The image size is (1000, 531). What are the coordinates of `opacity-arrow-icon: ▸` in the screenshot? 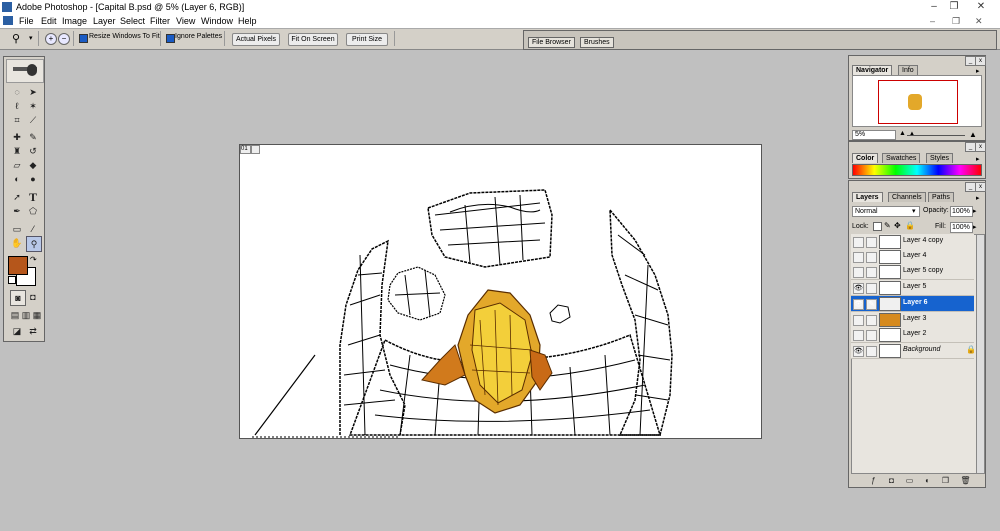 It's located at (975, 211).